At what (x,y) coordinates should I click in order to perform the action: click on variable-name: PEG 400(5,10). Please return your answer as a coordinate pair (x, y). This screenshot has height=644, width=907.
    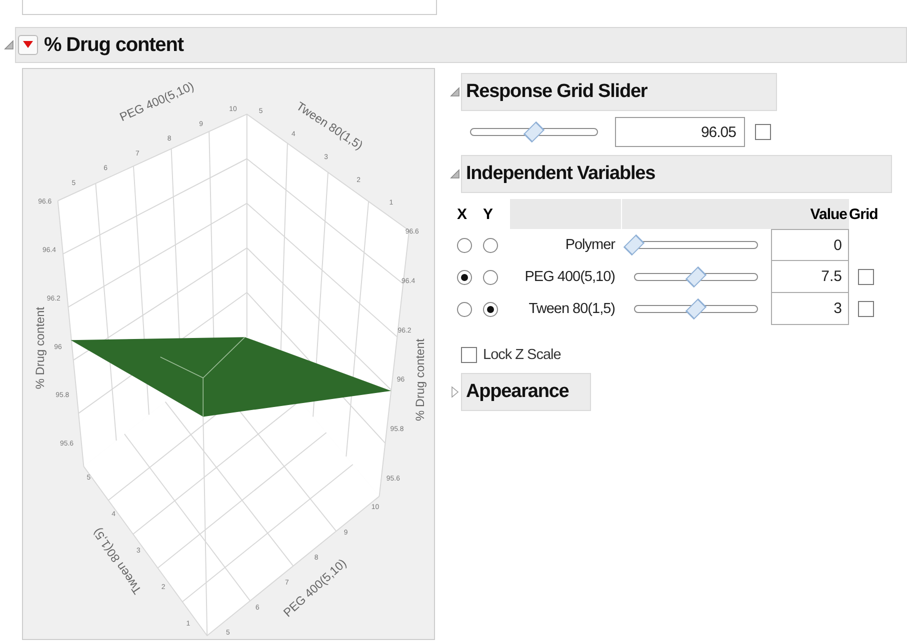
    Looking at the image, I should click on (570, 277).